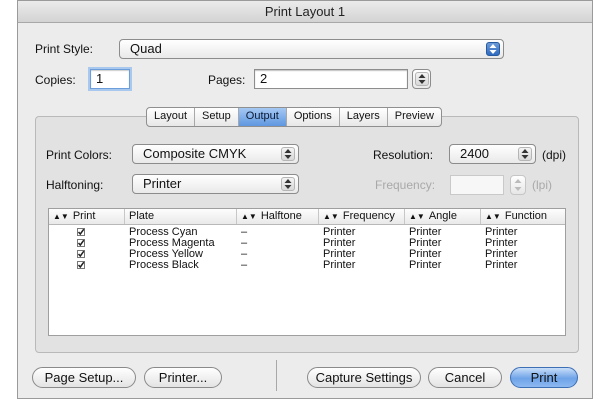  I want to click on pages-popup, so click(421, 79).